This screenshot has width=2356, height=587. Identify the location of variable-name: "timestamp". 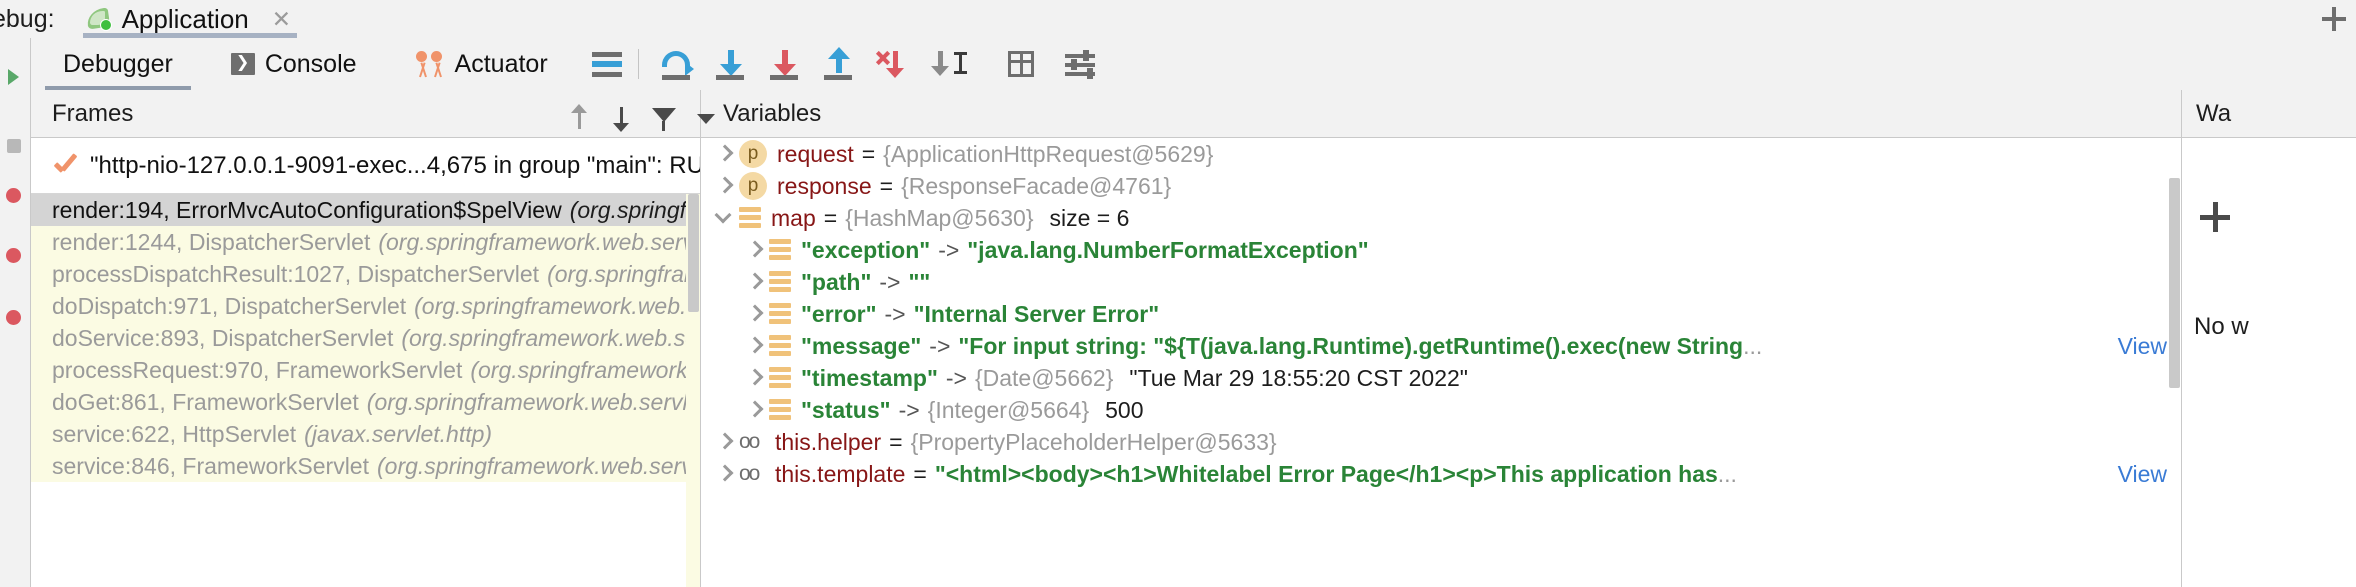
(869, 377).